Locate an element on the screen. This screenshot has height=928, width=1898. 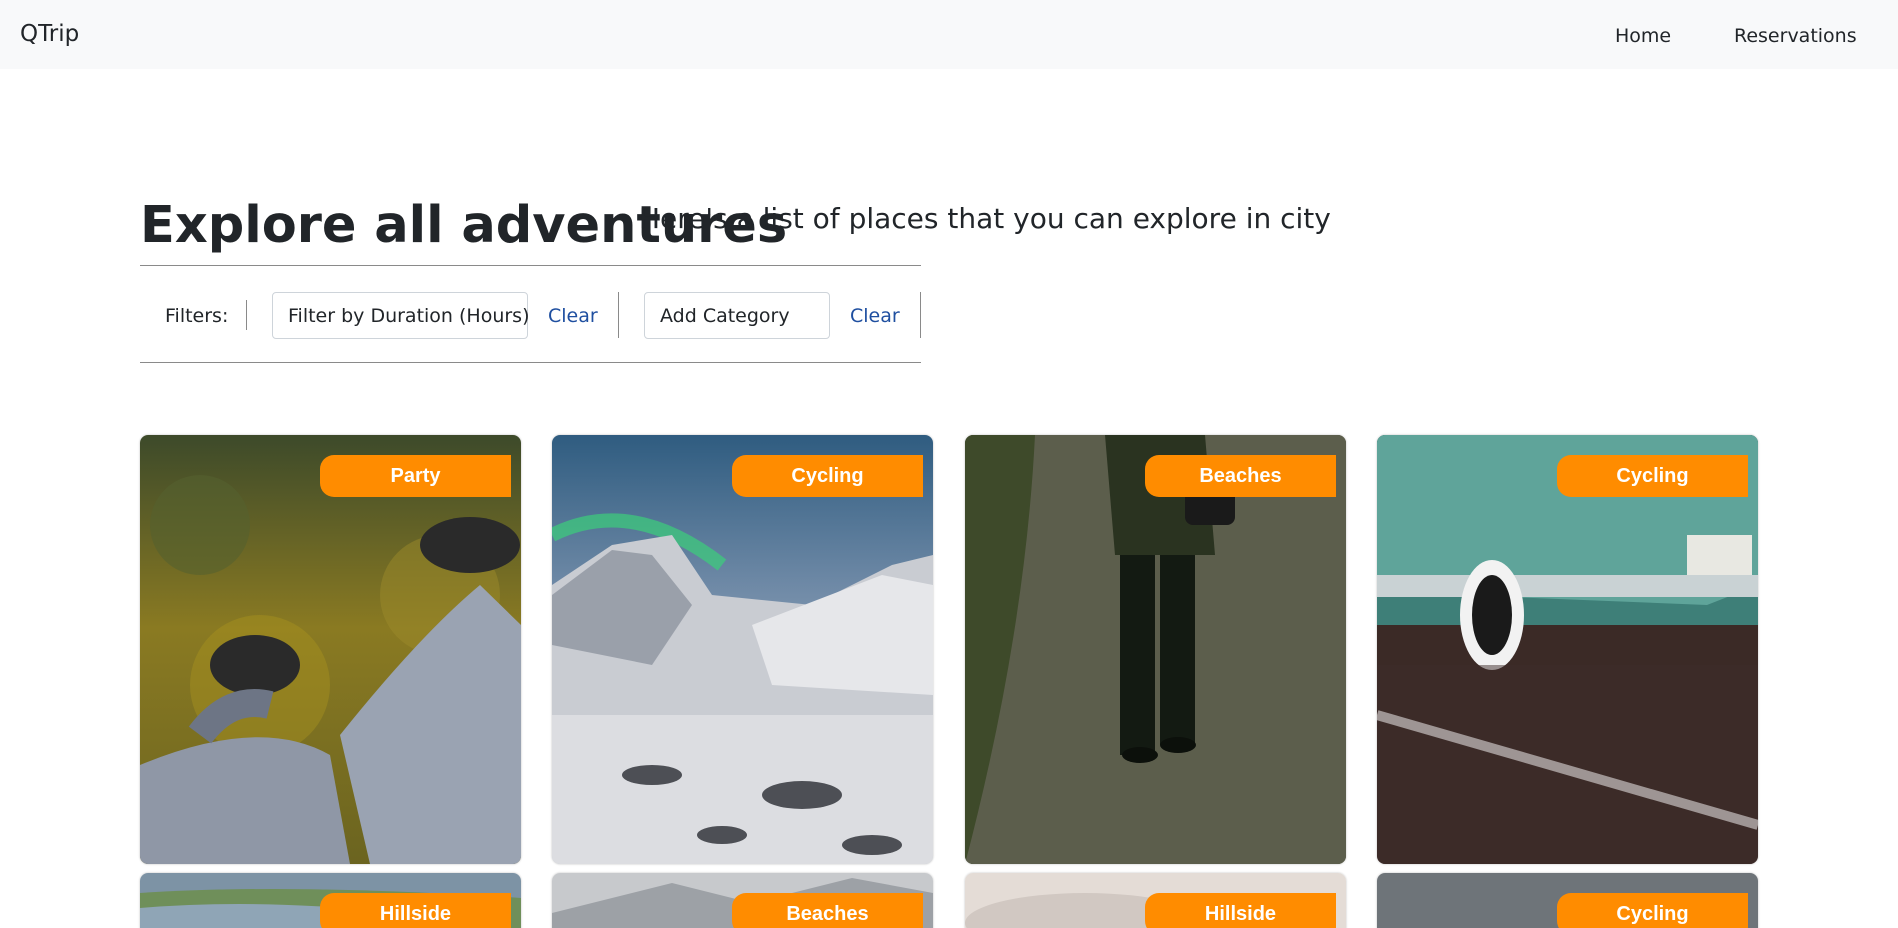
category-filter-select: Add Category is located at coordinates (737, 315).